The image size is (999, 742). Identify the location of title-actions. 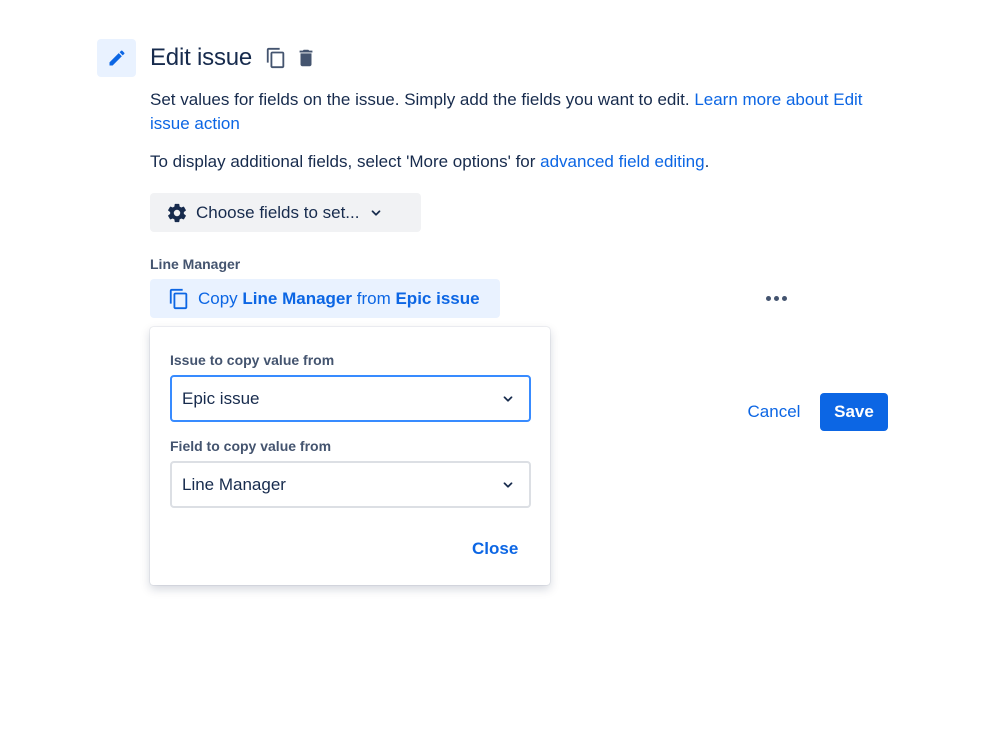
(291, 58).